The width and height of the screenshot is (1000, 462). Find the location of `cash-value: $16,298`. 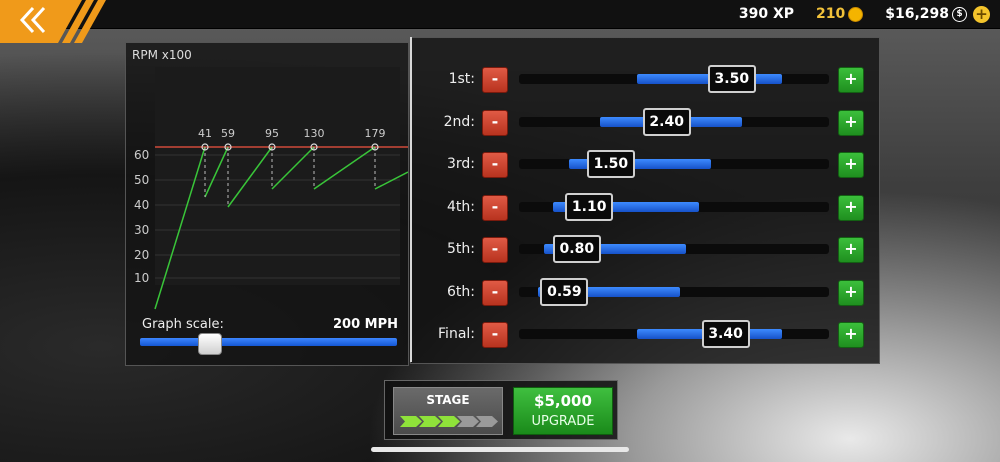

cash-value: $16,298 is located at coordinates (917, 14).